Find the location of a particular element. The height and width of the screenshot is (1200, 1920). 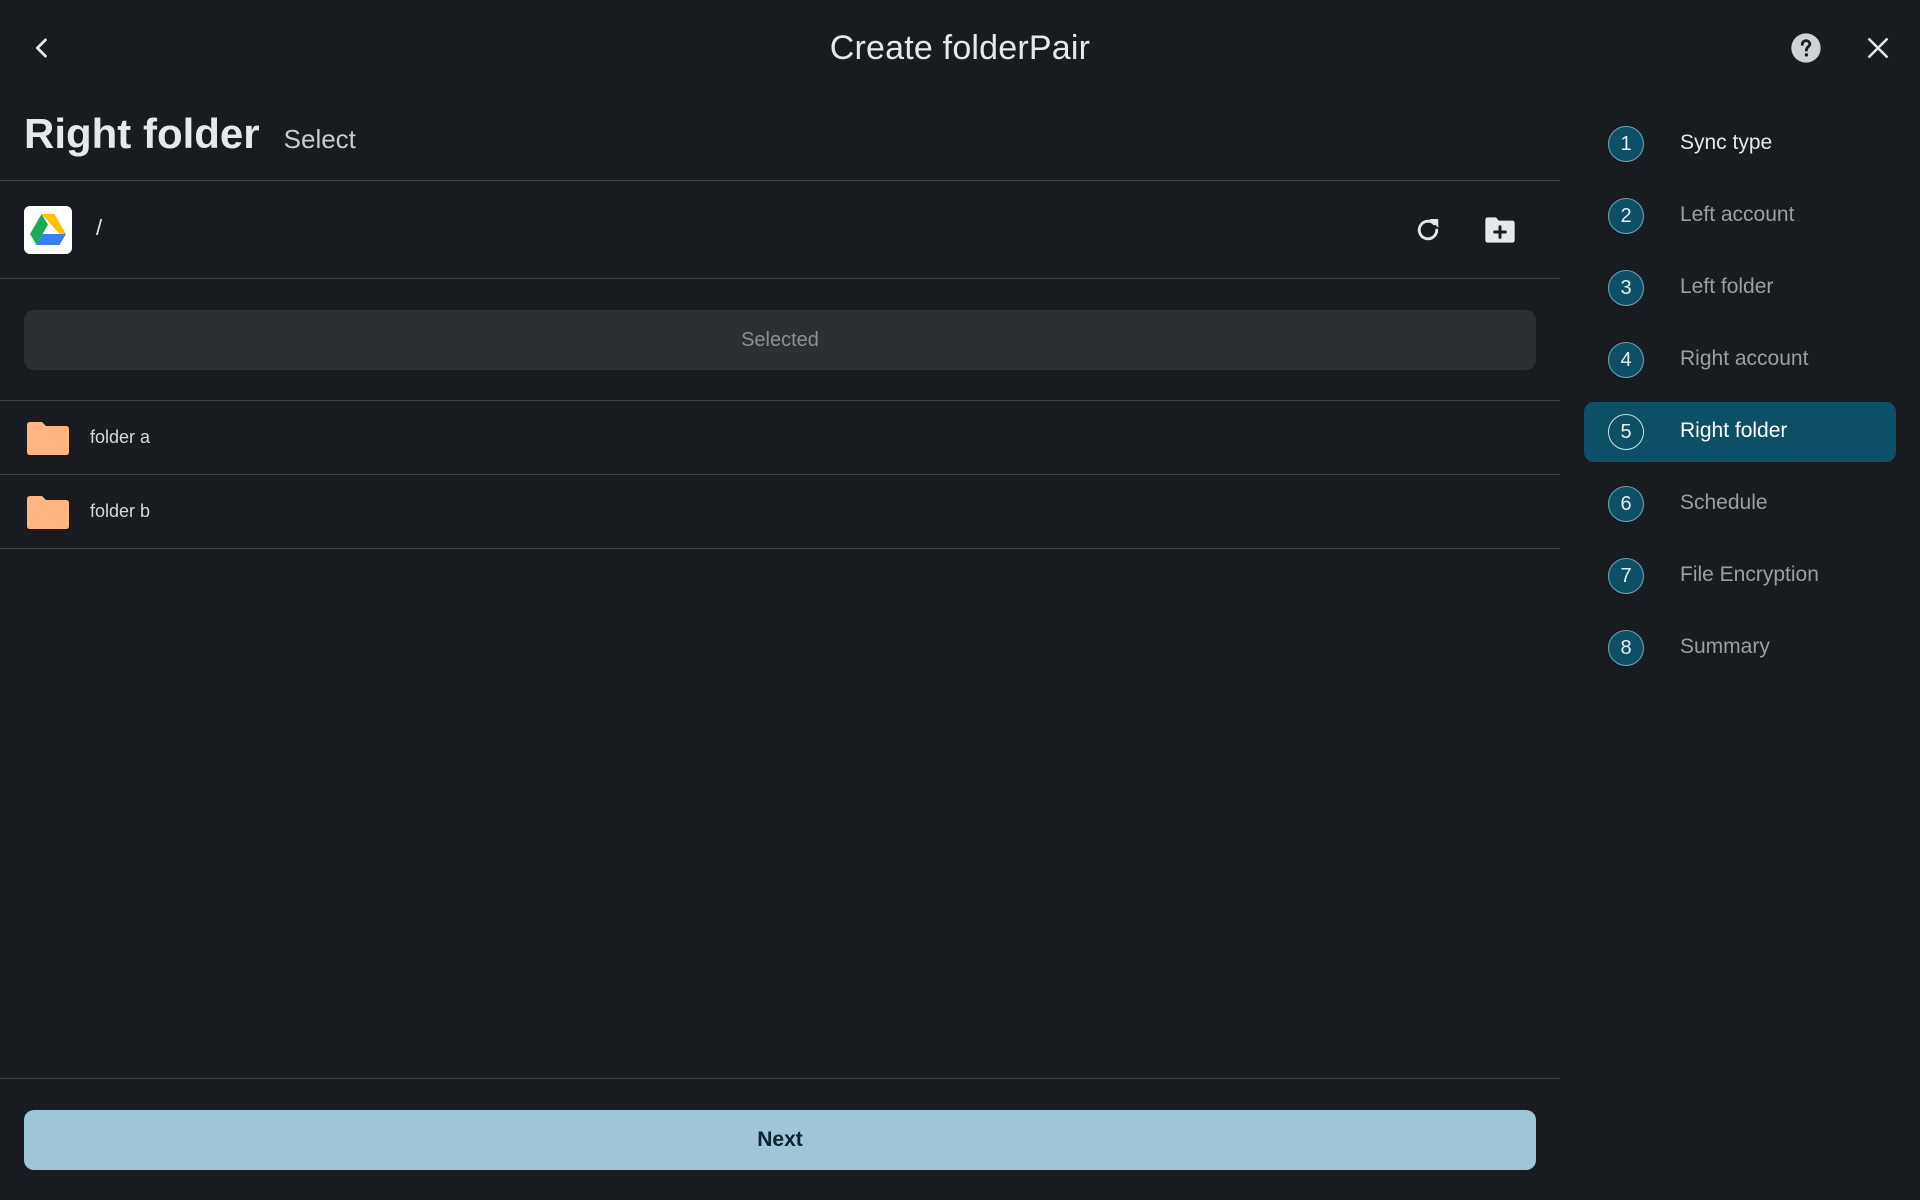

step-sync-type: 1 Sync type is located at coordinates (1740, 144).